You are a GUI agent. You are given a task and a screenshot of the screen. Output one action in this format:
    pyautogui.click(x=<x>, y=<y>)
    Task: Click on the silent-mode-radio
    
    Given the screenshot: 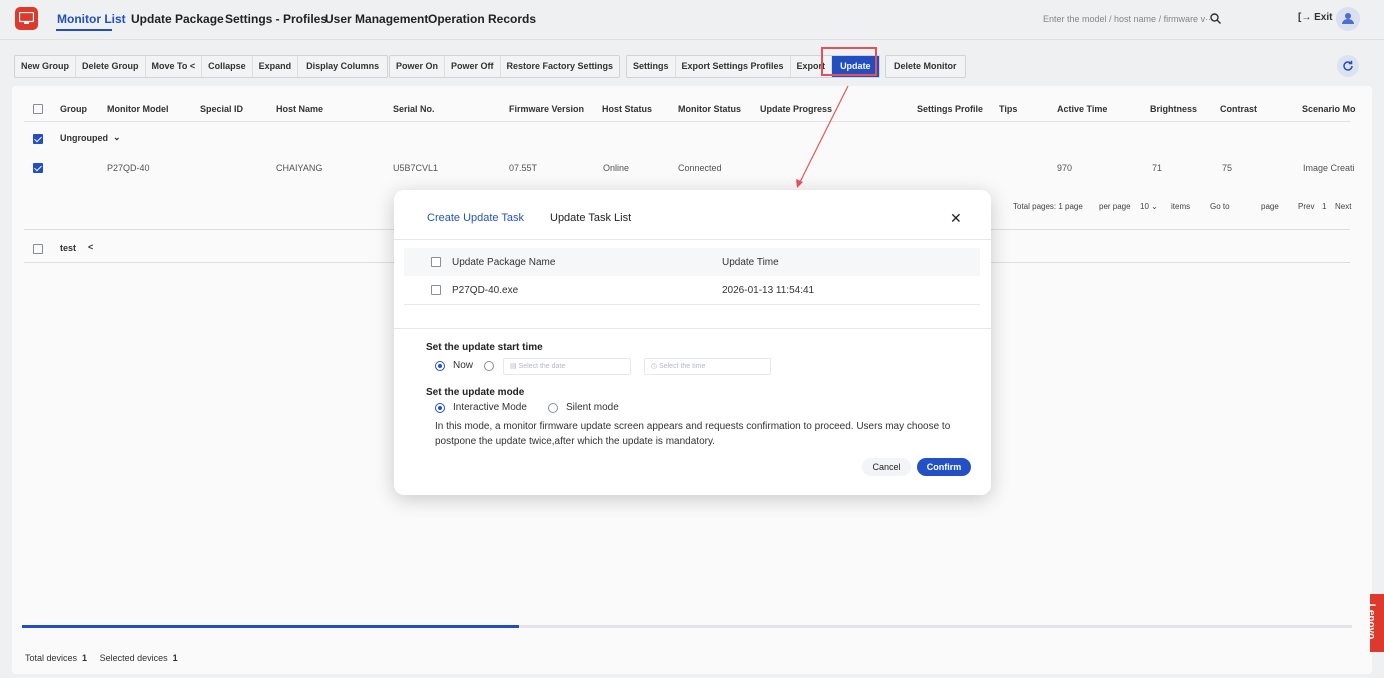 What is the action you would take?
    pyautogui.click(x=553, y=408)
    